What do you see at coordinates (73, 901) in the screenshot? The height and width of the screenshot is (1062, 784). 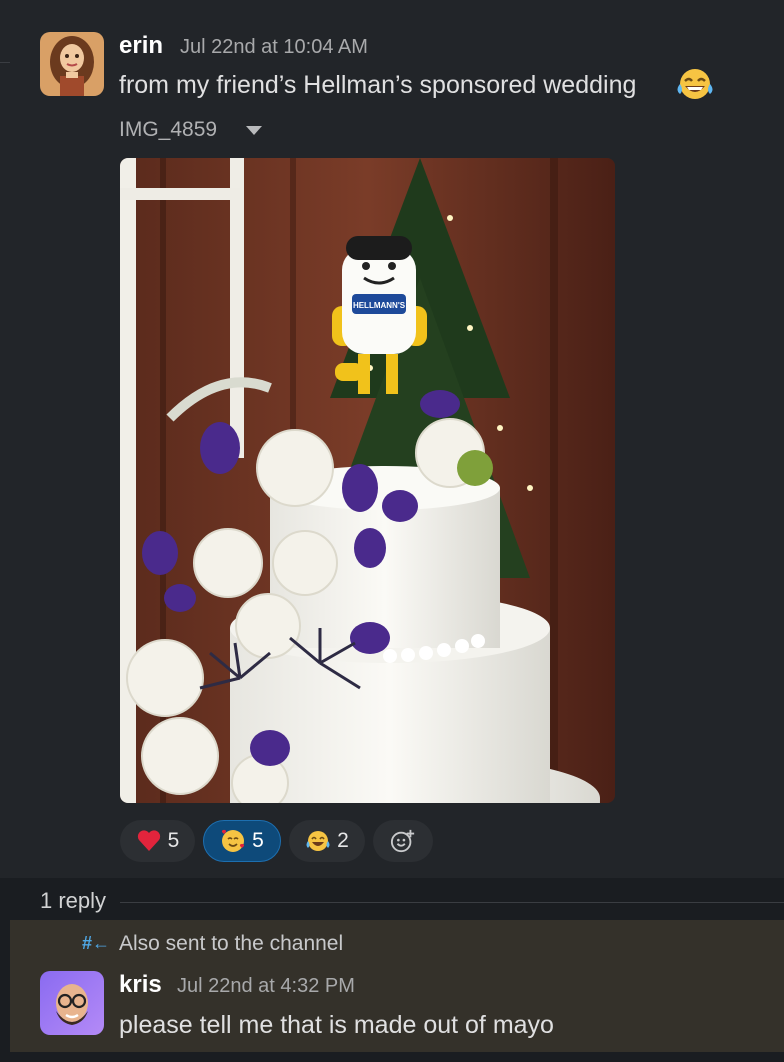 I see `reply-count: 1 reply` at bounding box center [73, 901].